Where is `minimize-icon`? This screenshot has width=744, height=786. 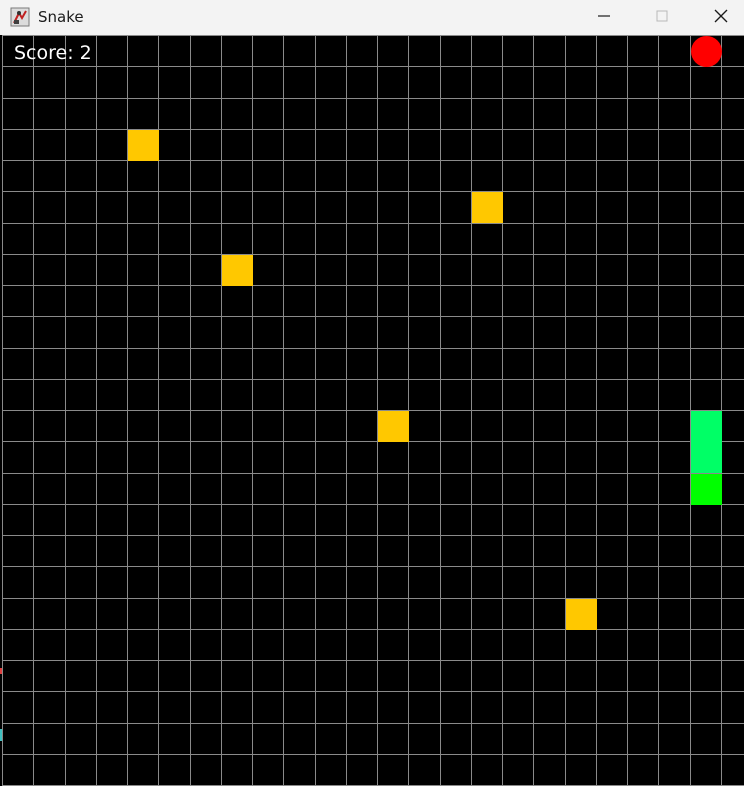
minimize-icon is located at coordinates (604, 17).